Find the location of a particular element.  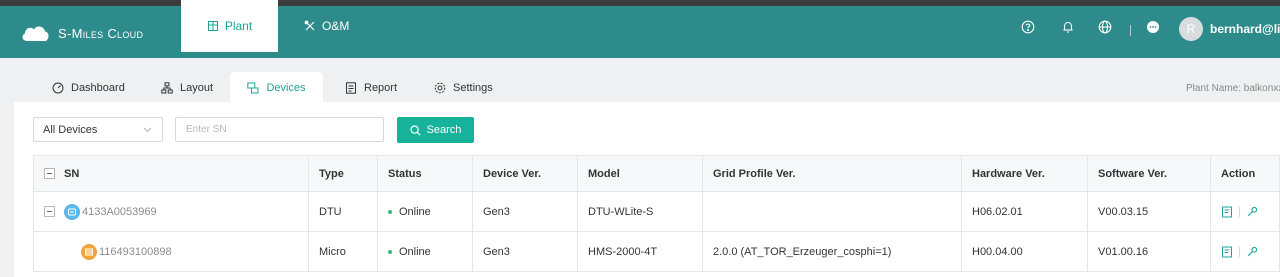

col-sn: SN is located at coordinates (171, 173).